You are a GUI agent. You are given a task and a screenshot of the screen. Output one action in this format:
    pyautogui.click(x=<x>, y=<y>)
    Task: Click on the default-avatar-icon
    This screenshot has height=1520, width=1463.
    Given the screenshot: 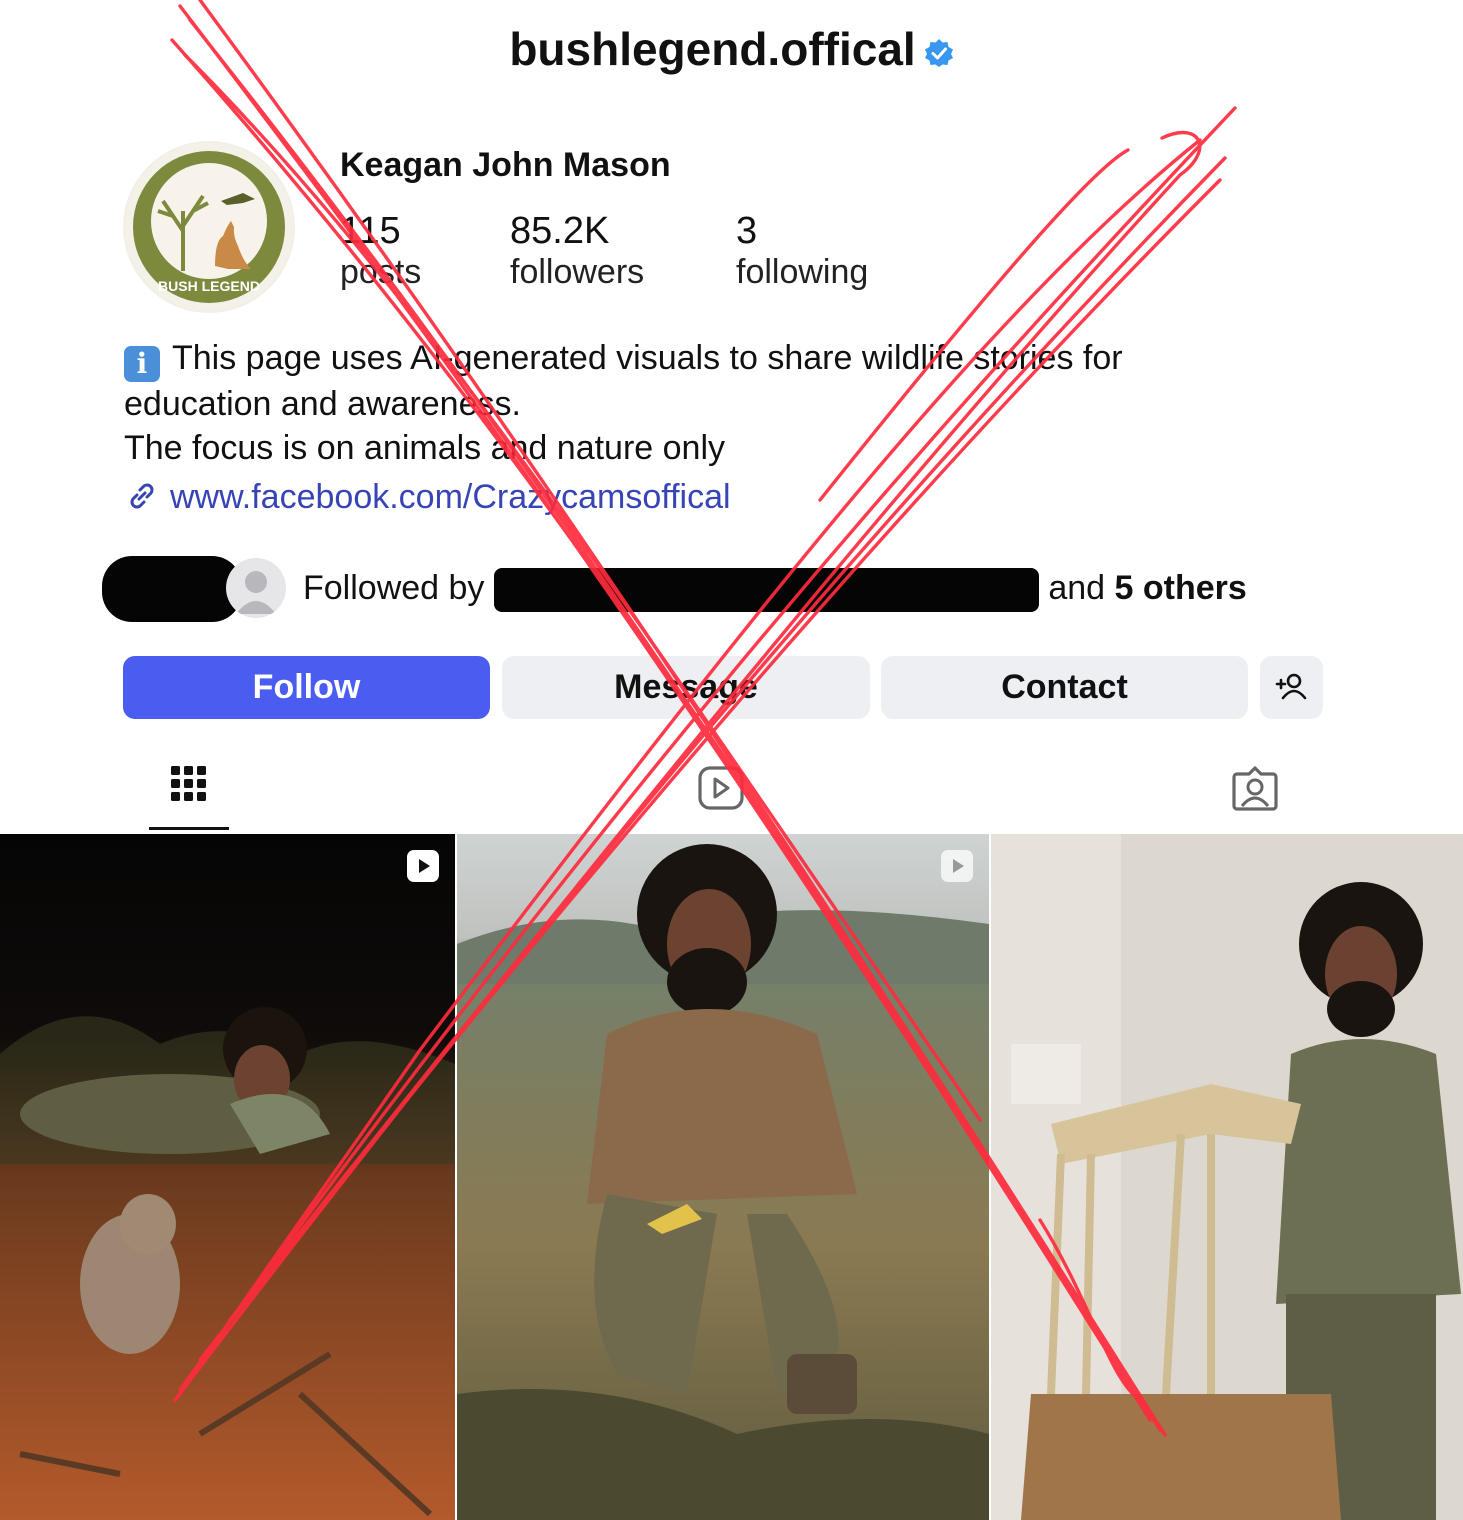 What is the action you would take?
    pyautogui.click(x=256, y=592)
    